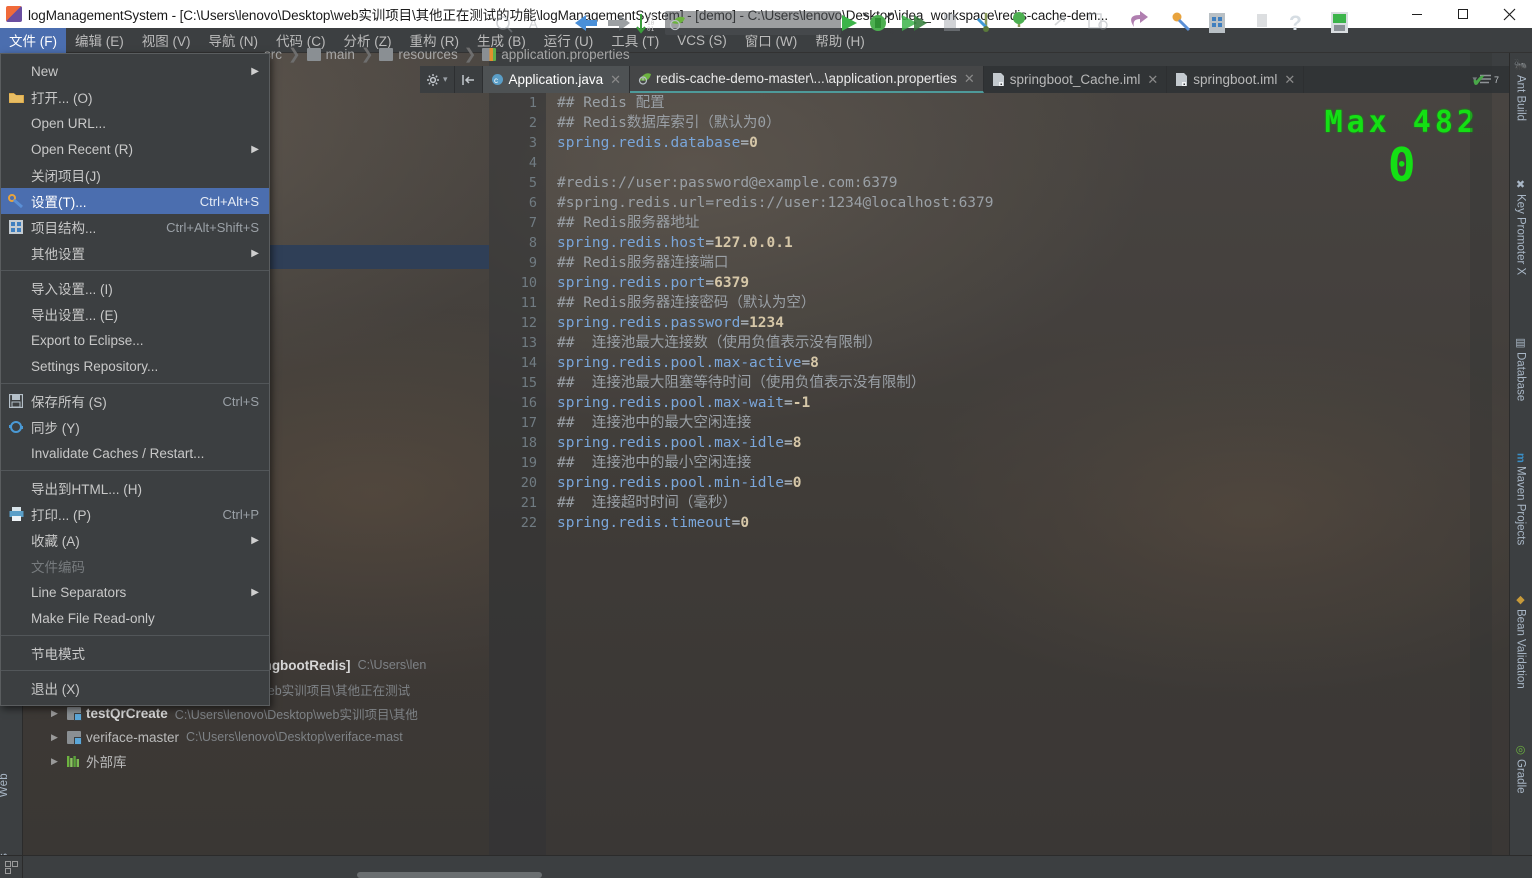  What do you see at coordinates (135, 253) in the screenshot?
I see `file-menu-item-7: 其他设置 ▶` at bounding box center [135, 253].